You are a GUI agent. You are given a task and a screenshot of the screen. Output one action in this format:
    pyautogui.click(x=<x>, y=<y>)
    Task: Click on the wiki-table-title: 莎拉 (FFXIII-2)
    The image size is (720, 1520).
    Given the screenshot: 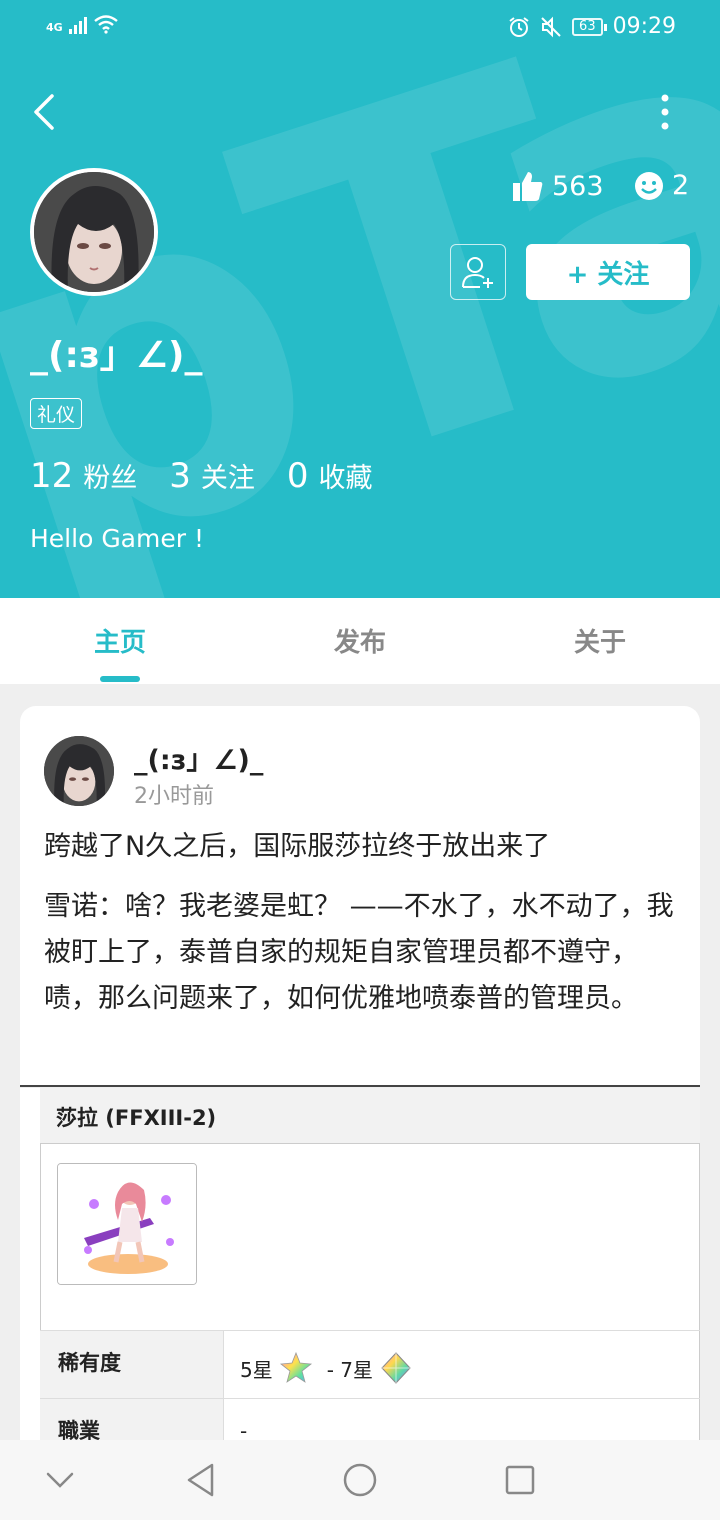 What is the action you would take?
    pyautogui.click(x=136, y=1118)
    